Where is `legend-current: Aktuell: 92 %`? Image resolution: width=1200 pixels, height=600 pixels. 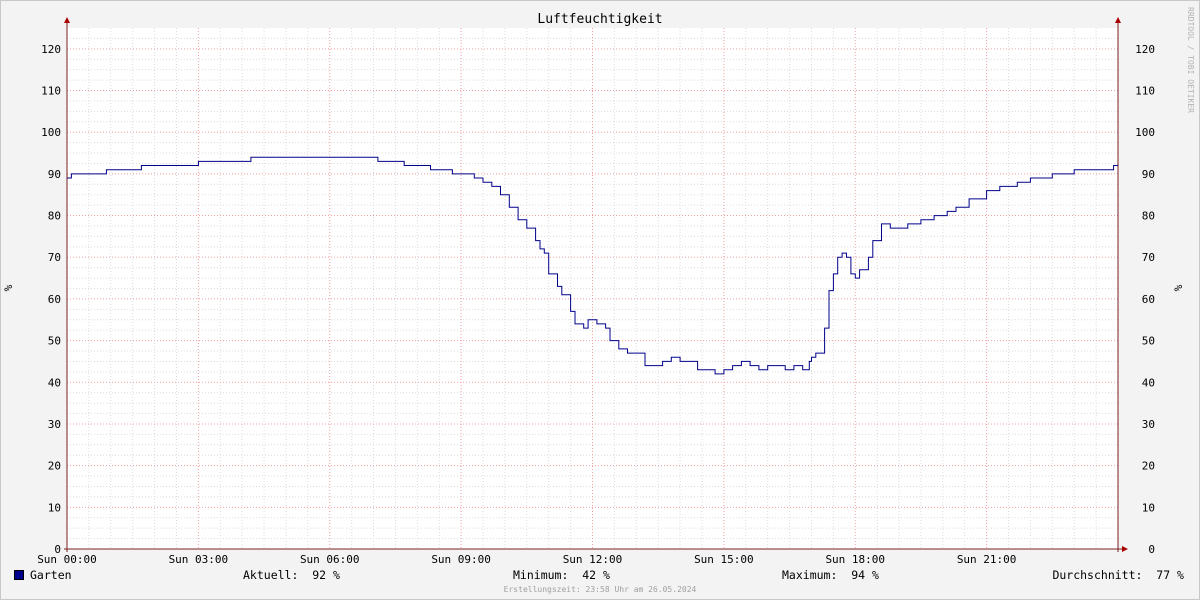
legend-current: Aktuell: 92 % is located at coordinates (291, 575).